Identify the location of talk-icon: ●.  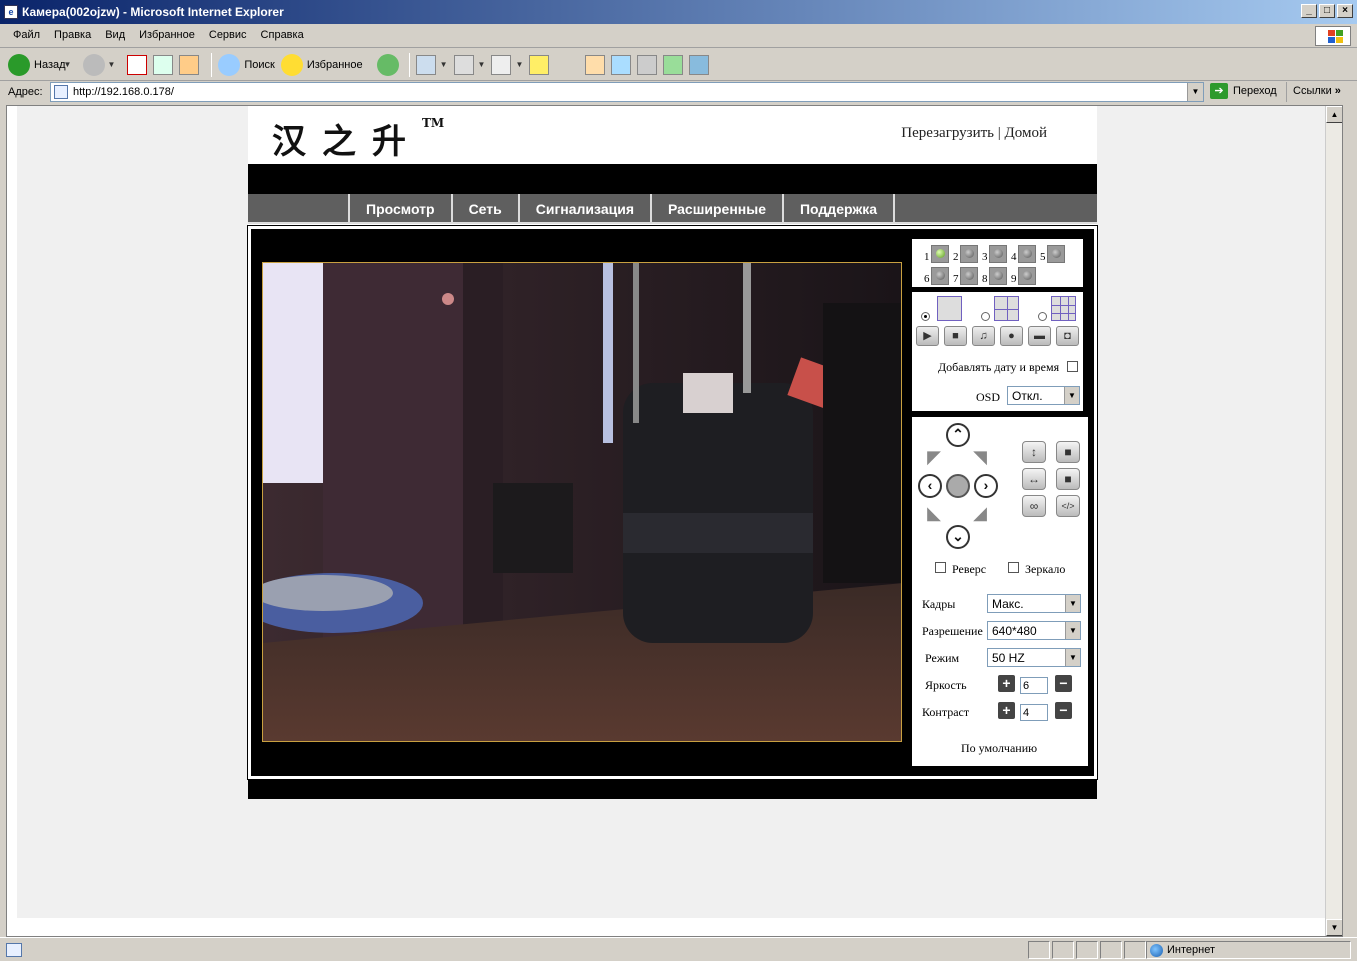
(1011, 336).